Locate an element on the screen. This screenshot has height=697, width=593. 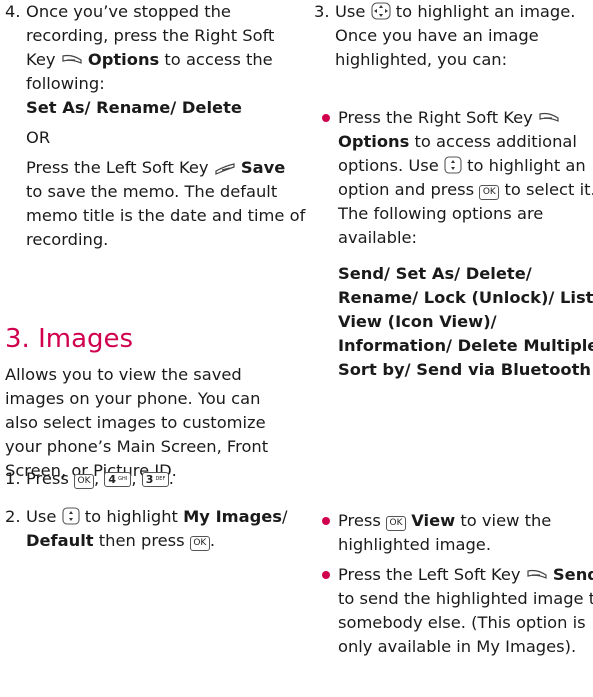
step-3-use: Use is located at coordinates (350, 11).